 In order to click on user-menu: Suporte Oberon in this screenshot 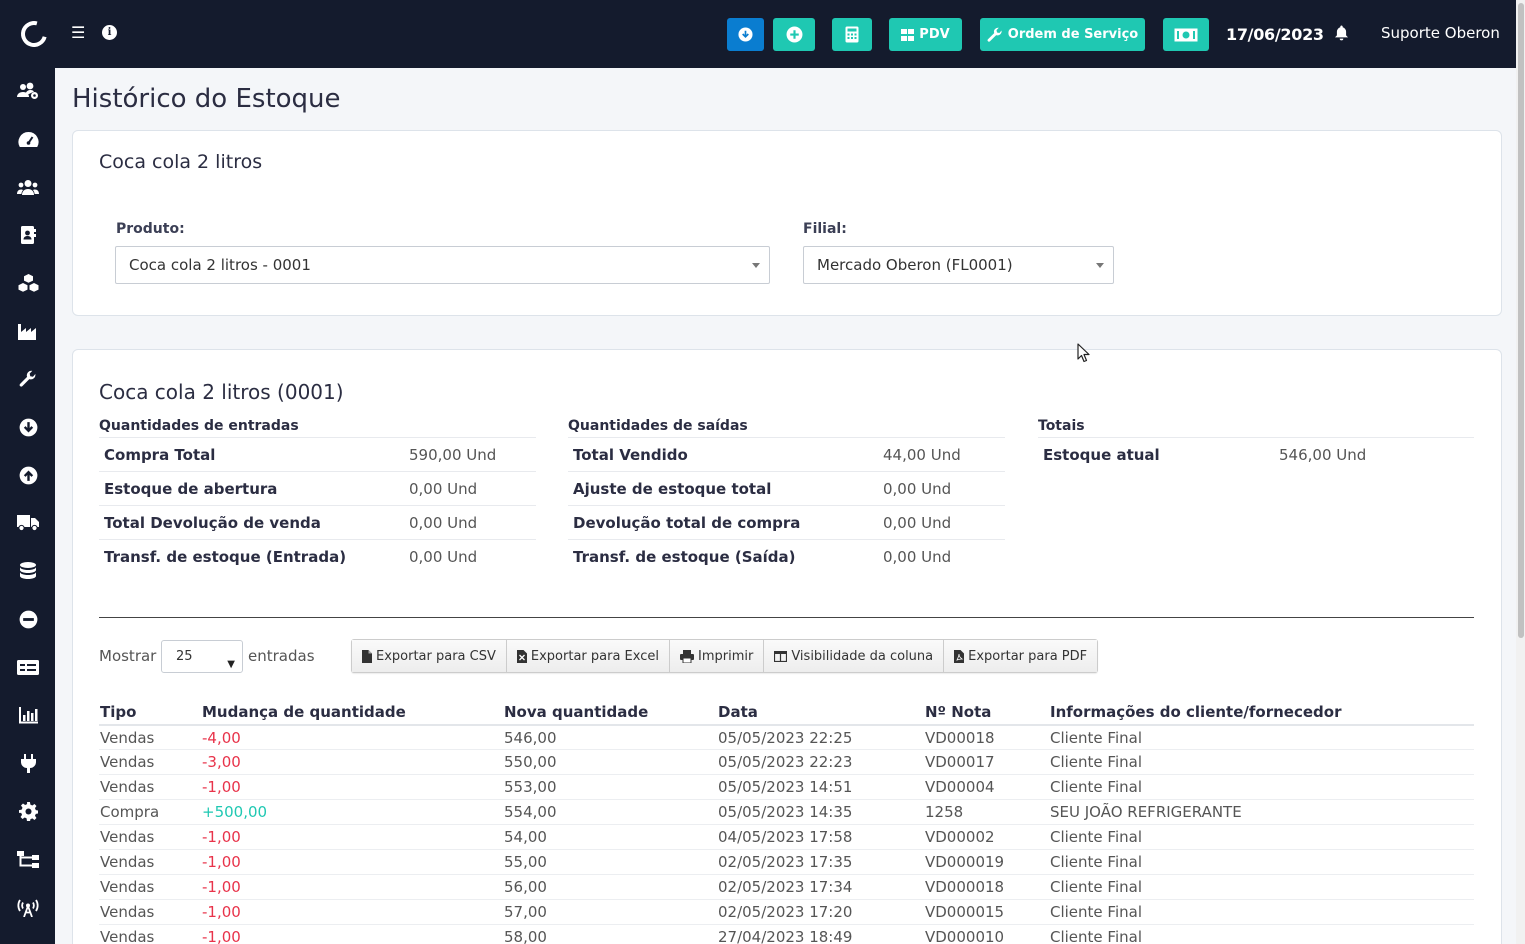, I will do `click(1440, 33)`.